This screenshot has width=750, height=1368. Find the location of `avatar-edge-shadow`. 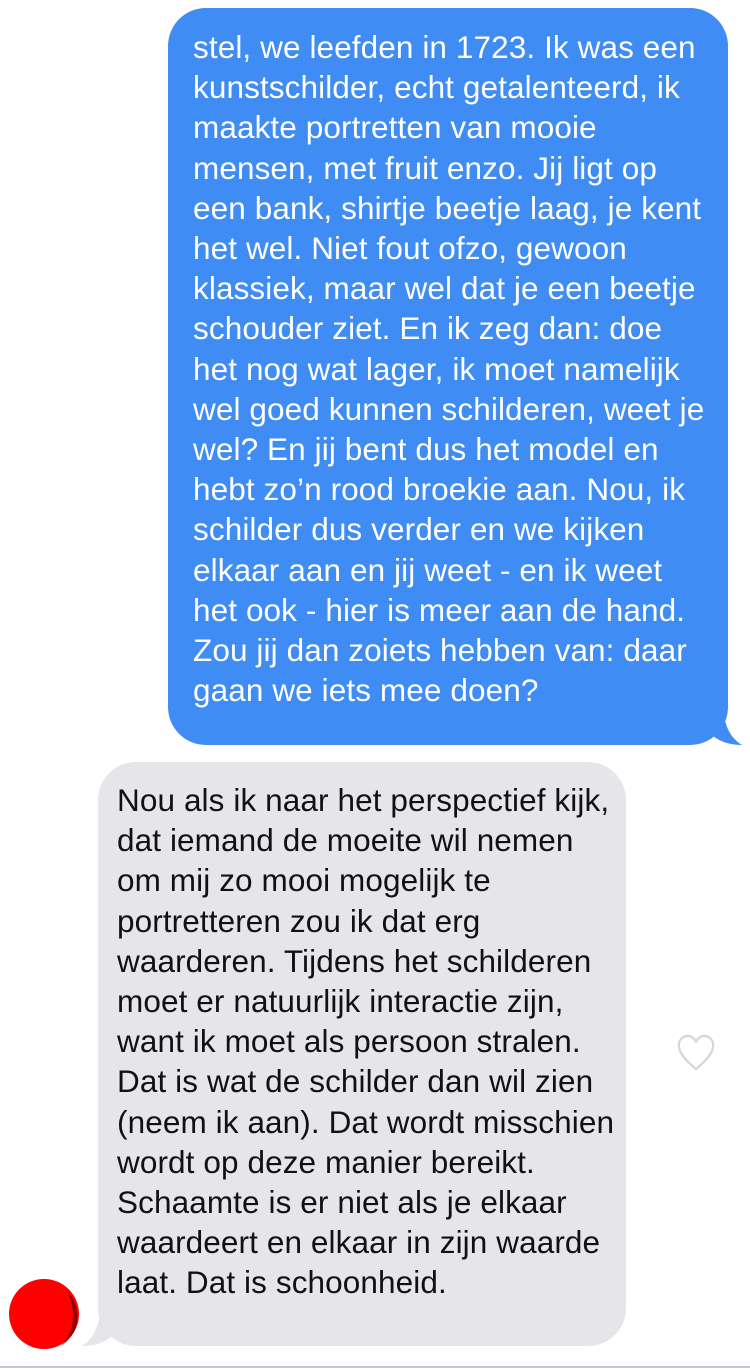

avatar-edge-shadow is located at coordinates (69, 1318).